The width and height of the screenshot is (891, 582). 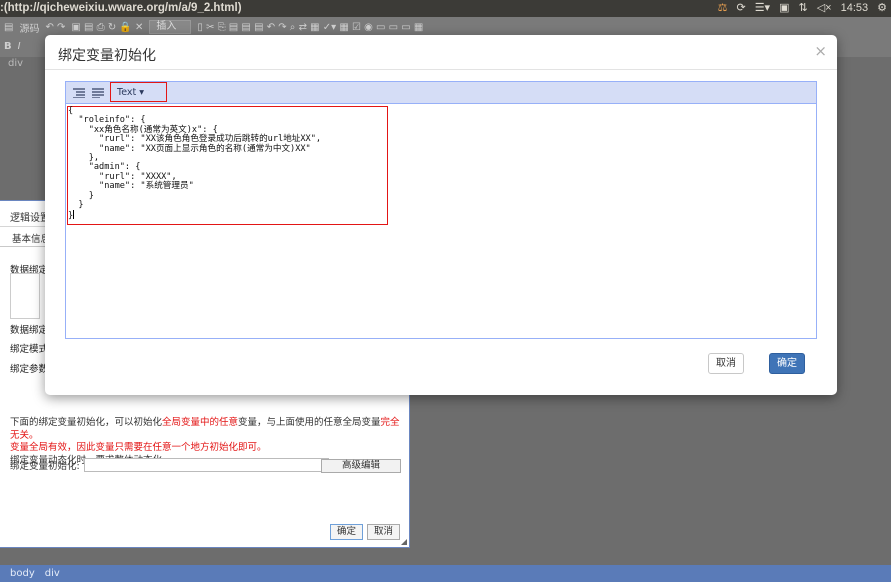 I want to click on toolbar-row-2: B I, so click(x=10, y=46).